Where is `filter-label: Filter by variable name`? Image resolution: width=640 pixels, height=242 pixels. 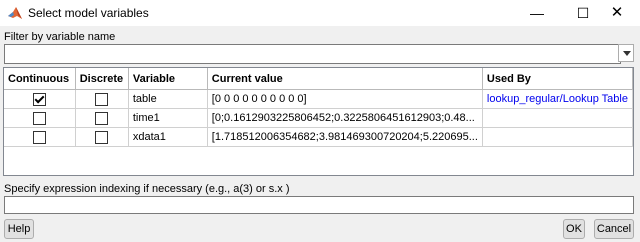
filter-label: Filter by variable name is located at coordinates (60, 37).